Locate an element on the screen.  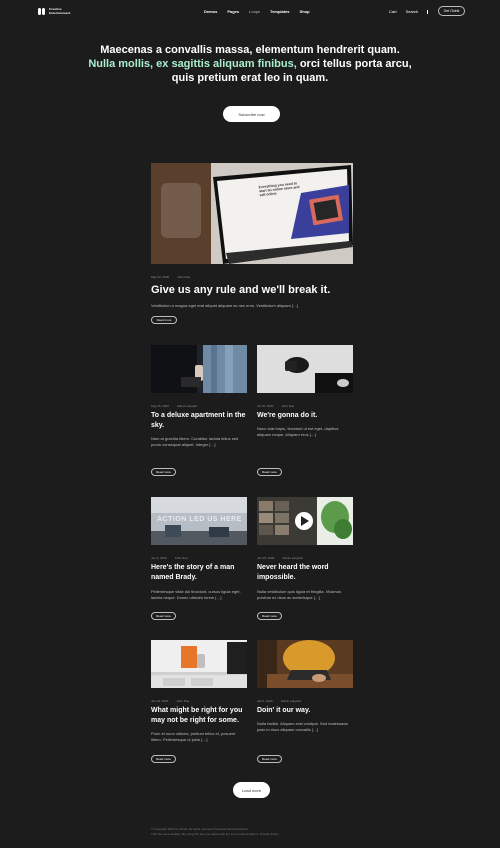
post-date: Jan 24, 2020 is located at coordinates (160, 701).